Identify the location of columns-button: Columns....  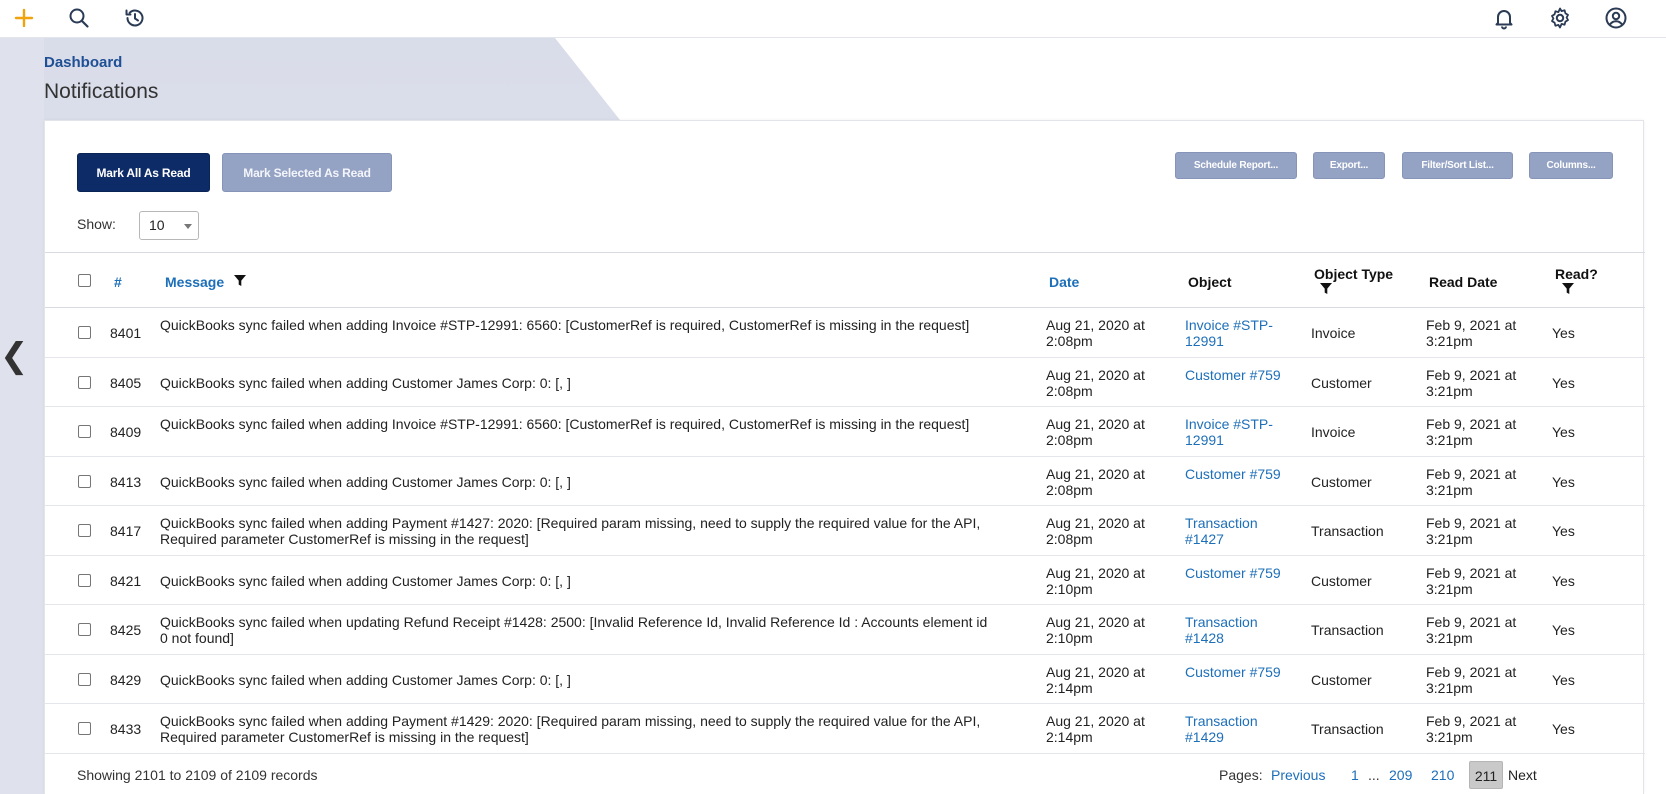
(1571, 165).